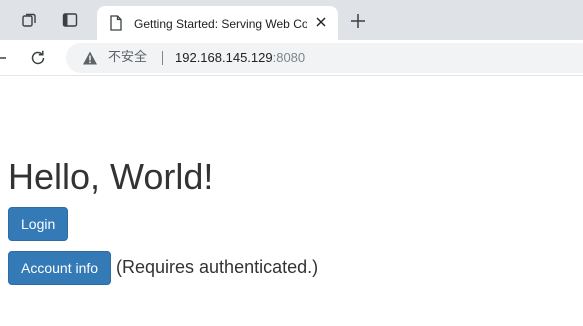 Image resolution: width=583 pixels, height=326 pixels. I want to click on url-host: 192.168.145.129, so click(224, 57).